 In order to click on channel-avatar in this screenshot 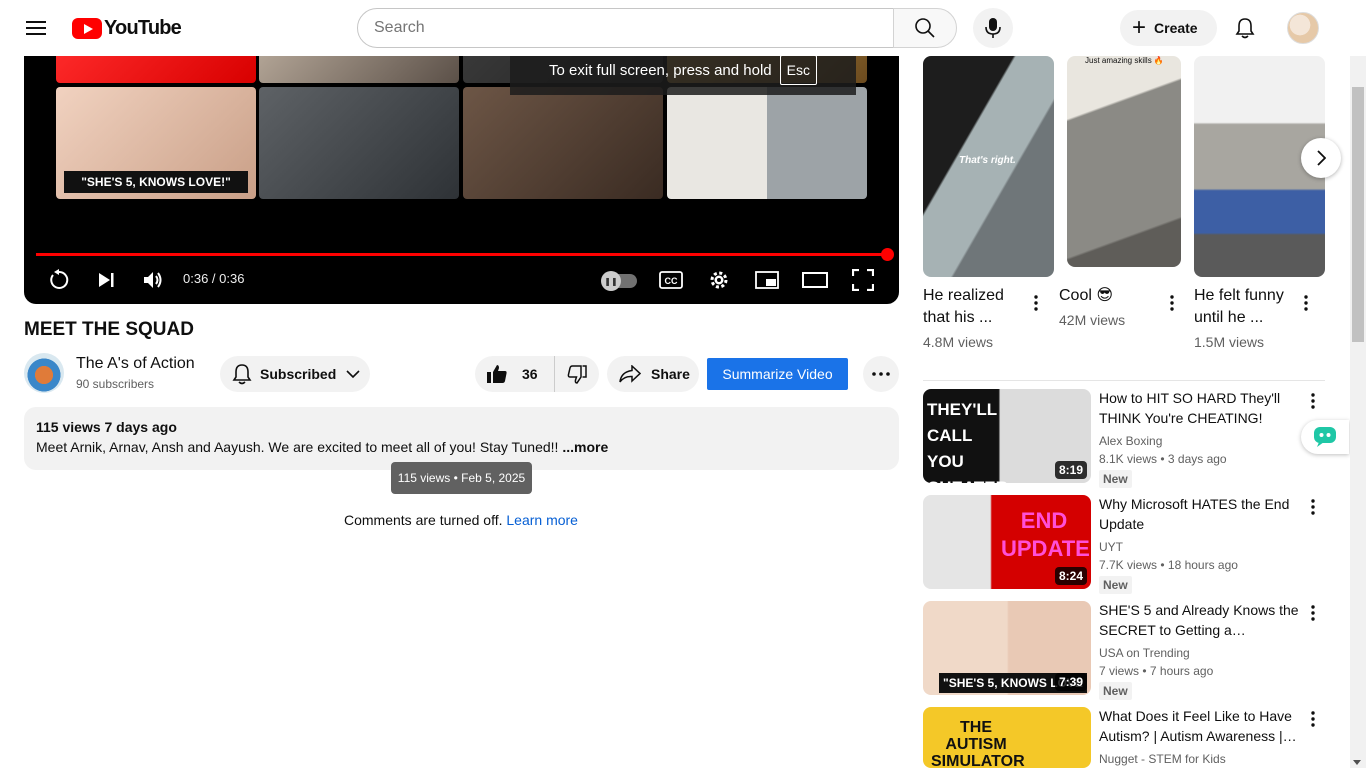, I will do `click(44, 373)`.